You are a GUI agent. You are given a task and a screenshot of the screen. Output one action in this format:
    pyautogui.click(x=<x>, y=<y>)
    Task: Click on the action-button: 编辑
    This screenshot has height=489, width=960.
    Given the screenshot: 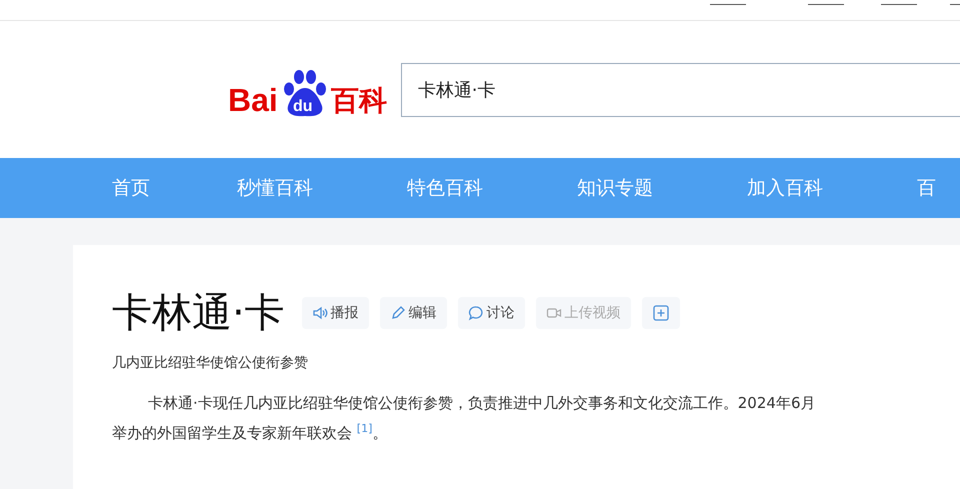 What is the action you would take?
    pyautogui.click(x=413, y=312)
    